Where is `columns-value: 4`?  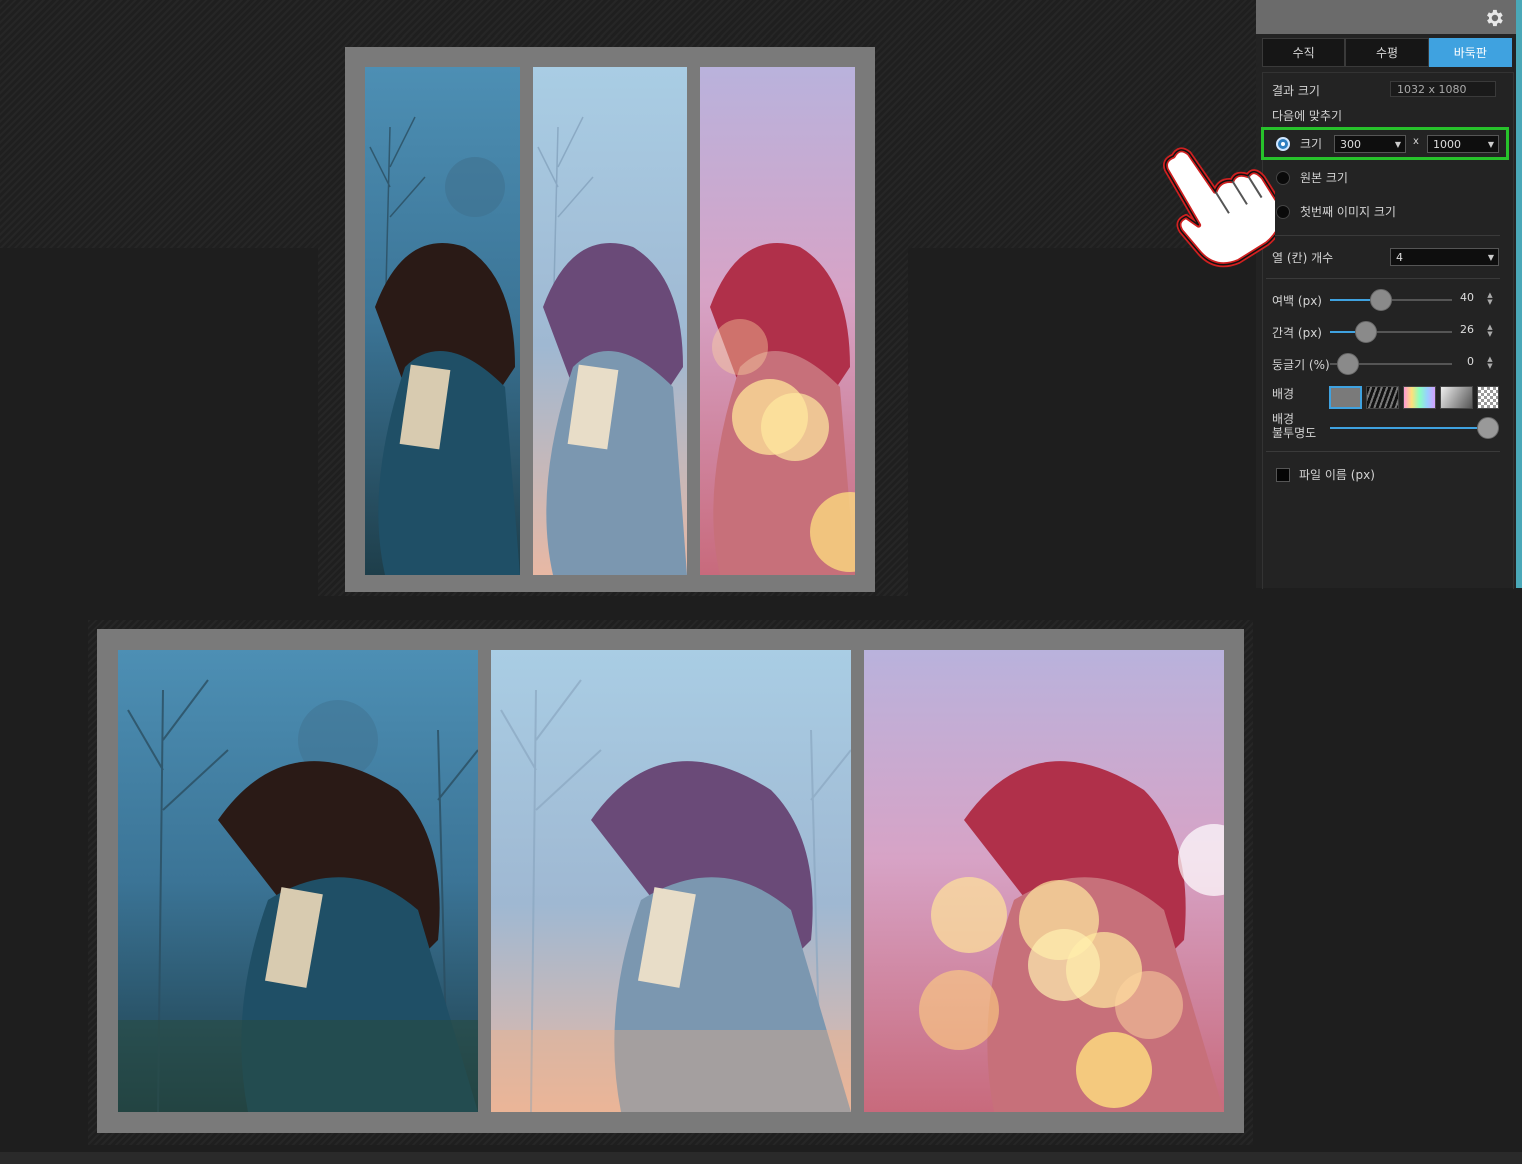 columns-value: 4 is located at coordinates (1399, 257).